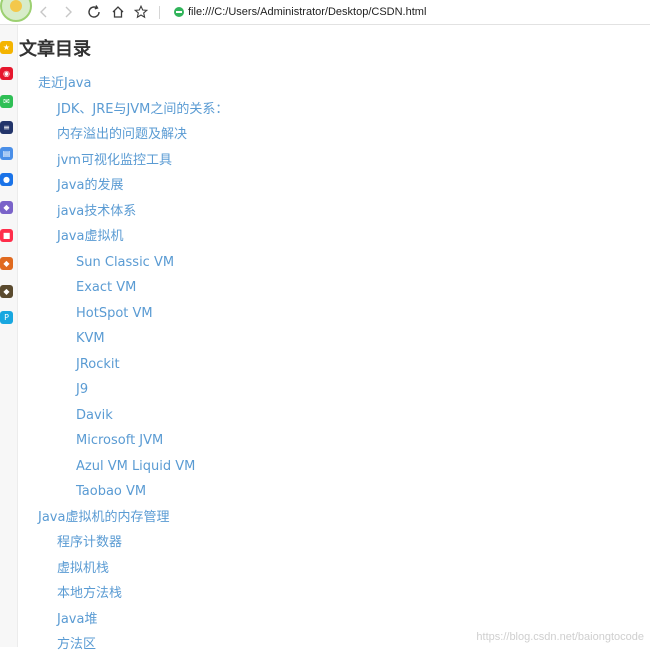 The image size is (650, 658). I want to click on toc-item: 虚拟机栈, so click(123, 569).